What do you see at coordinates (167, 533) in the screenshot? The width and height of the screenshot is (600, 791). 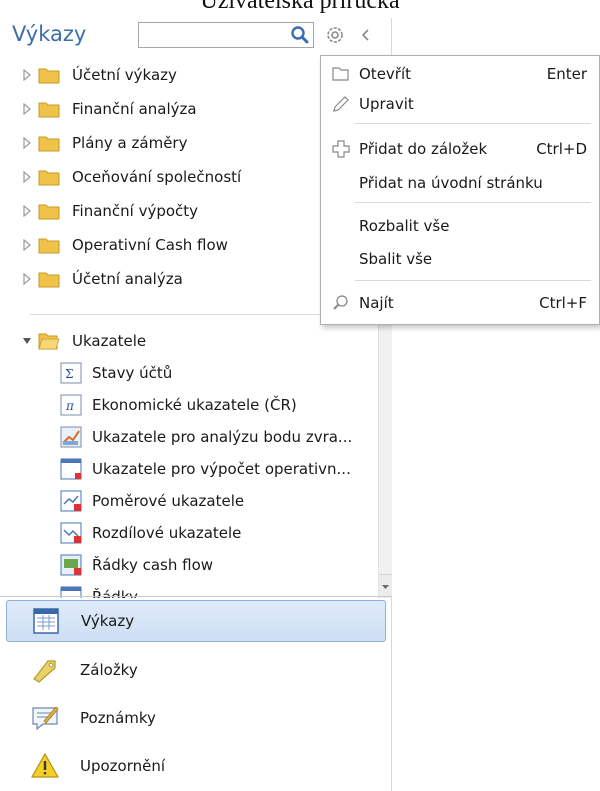 I see `tree-item-label: Rozdílové ukazatele` at bounding box center [167, 533].